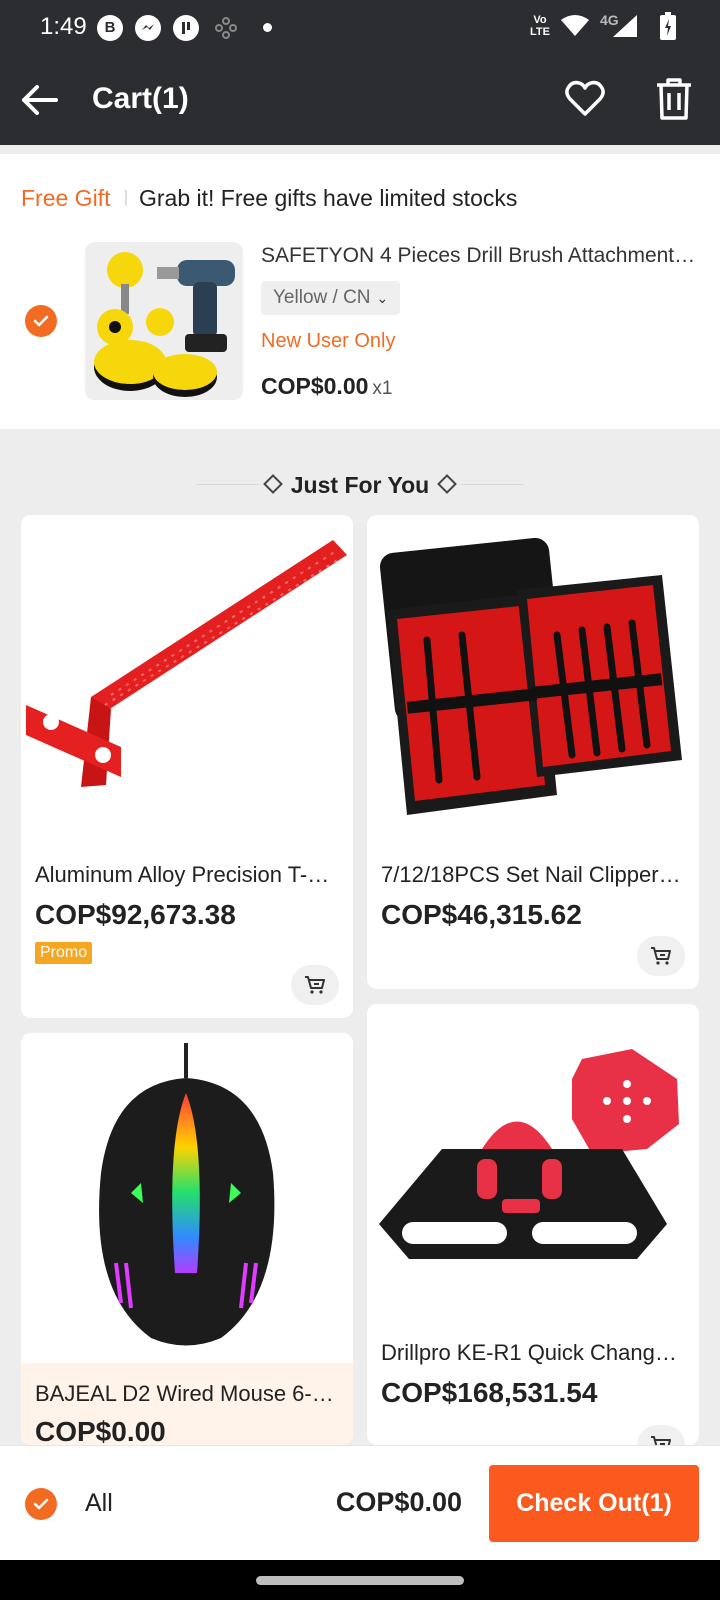  Describe the element at coordinates (41, 321) in the screenshot. I see `gift-checkbox` at that location.